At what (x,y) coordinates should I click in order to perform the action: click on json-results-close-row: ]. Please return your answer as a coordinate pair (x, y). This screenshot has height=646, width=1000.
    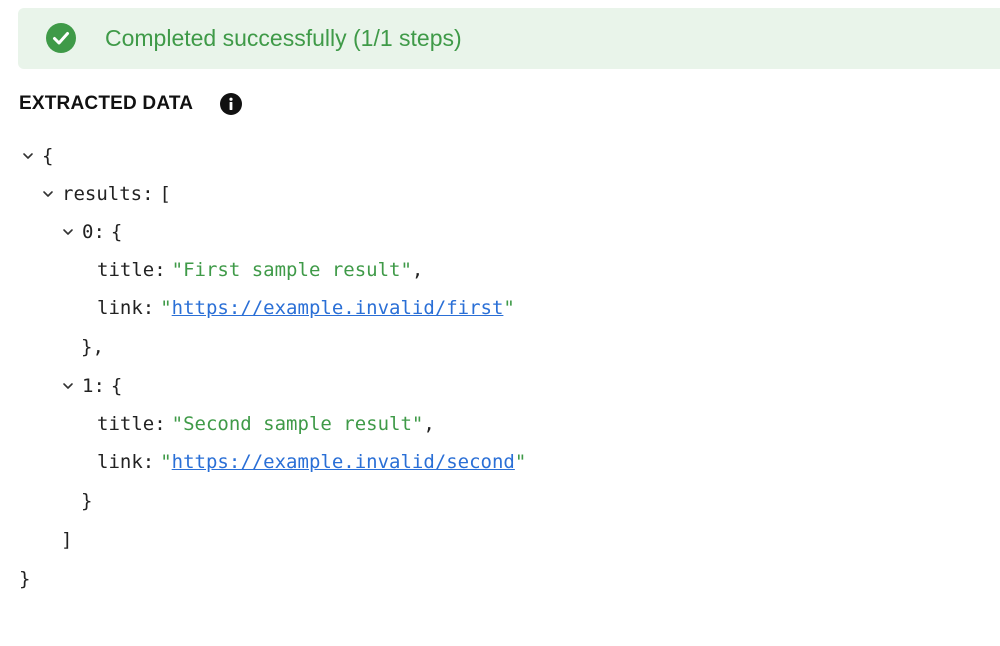
    Looking at the image, I should click on (66, 540).